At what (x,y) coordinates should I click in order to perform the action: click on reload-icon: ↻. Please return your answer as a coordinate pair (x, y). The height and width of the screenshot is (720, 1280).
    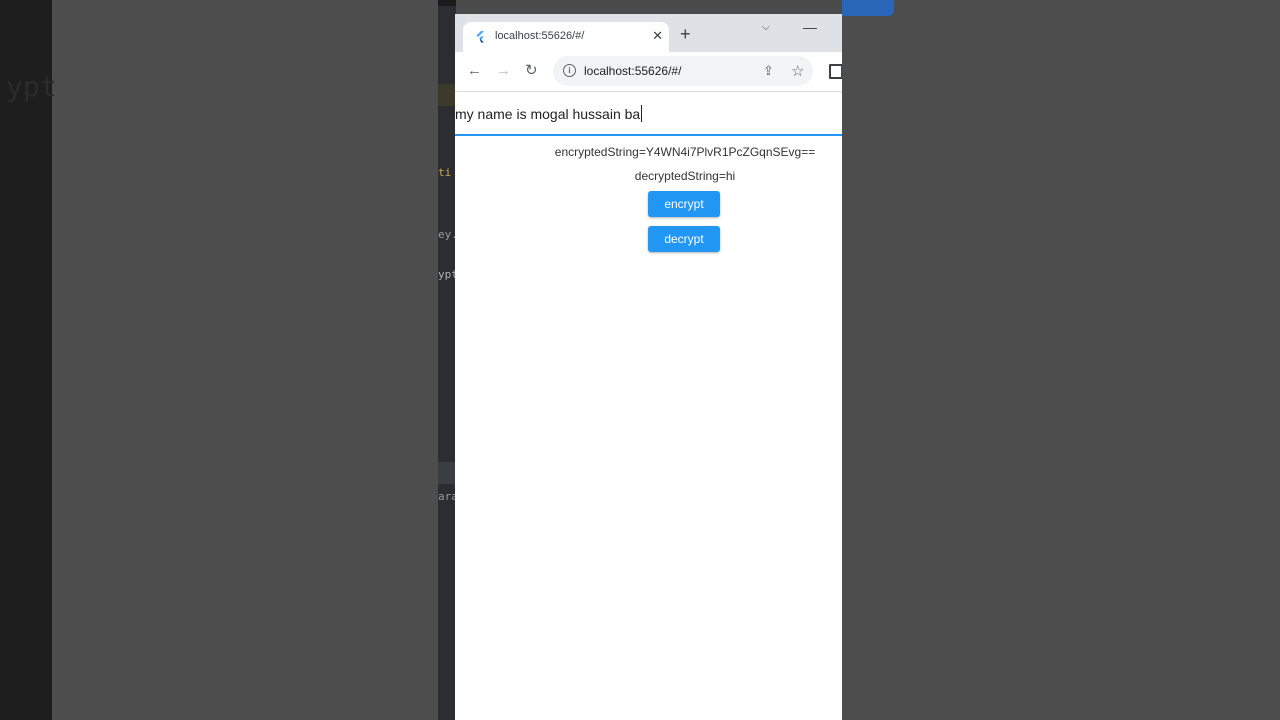
    Looking at the image, I should click on (531, 71).